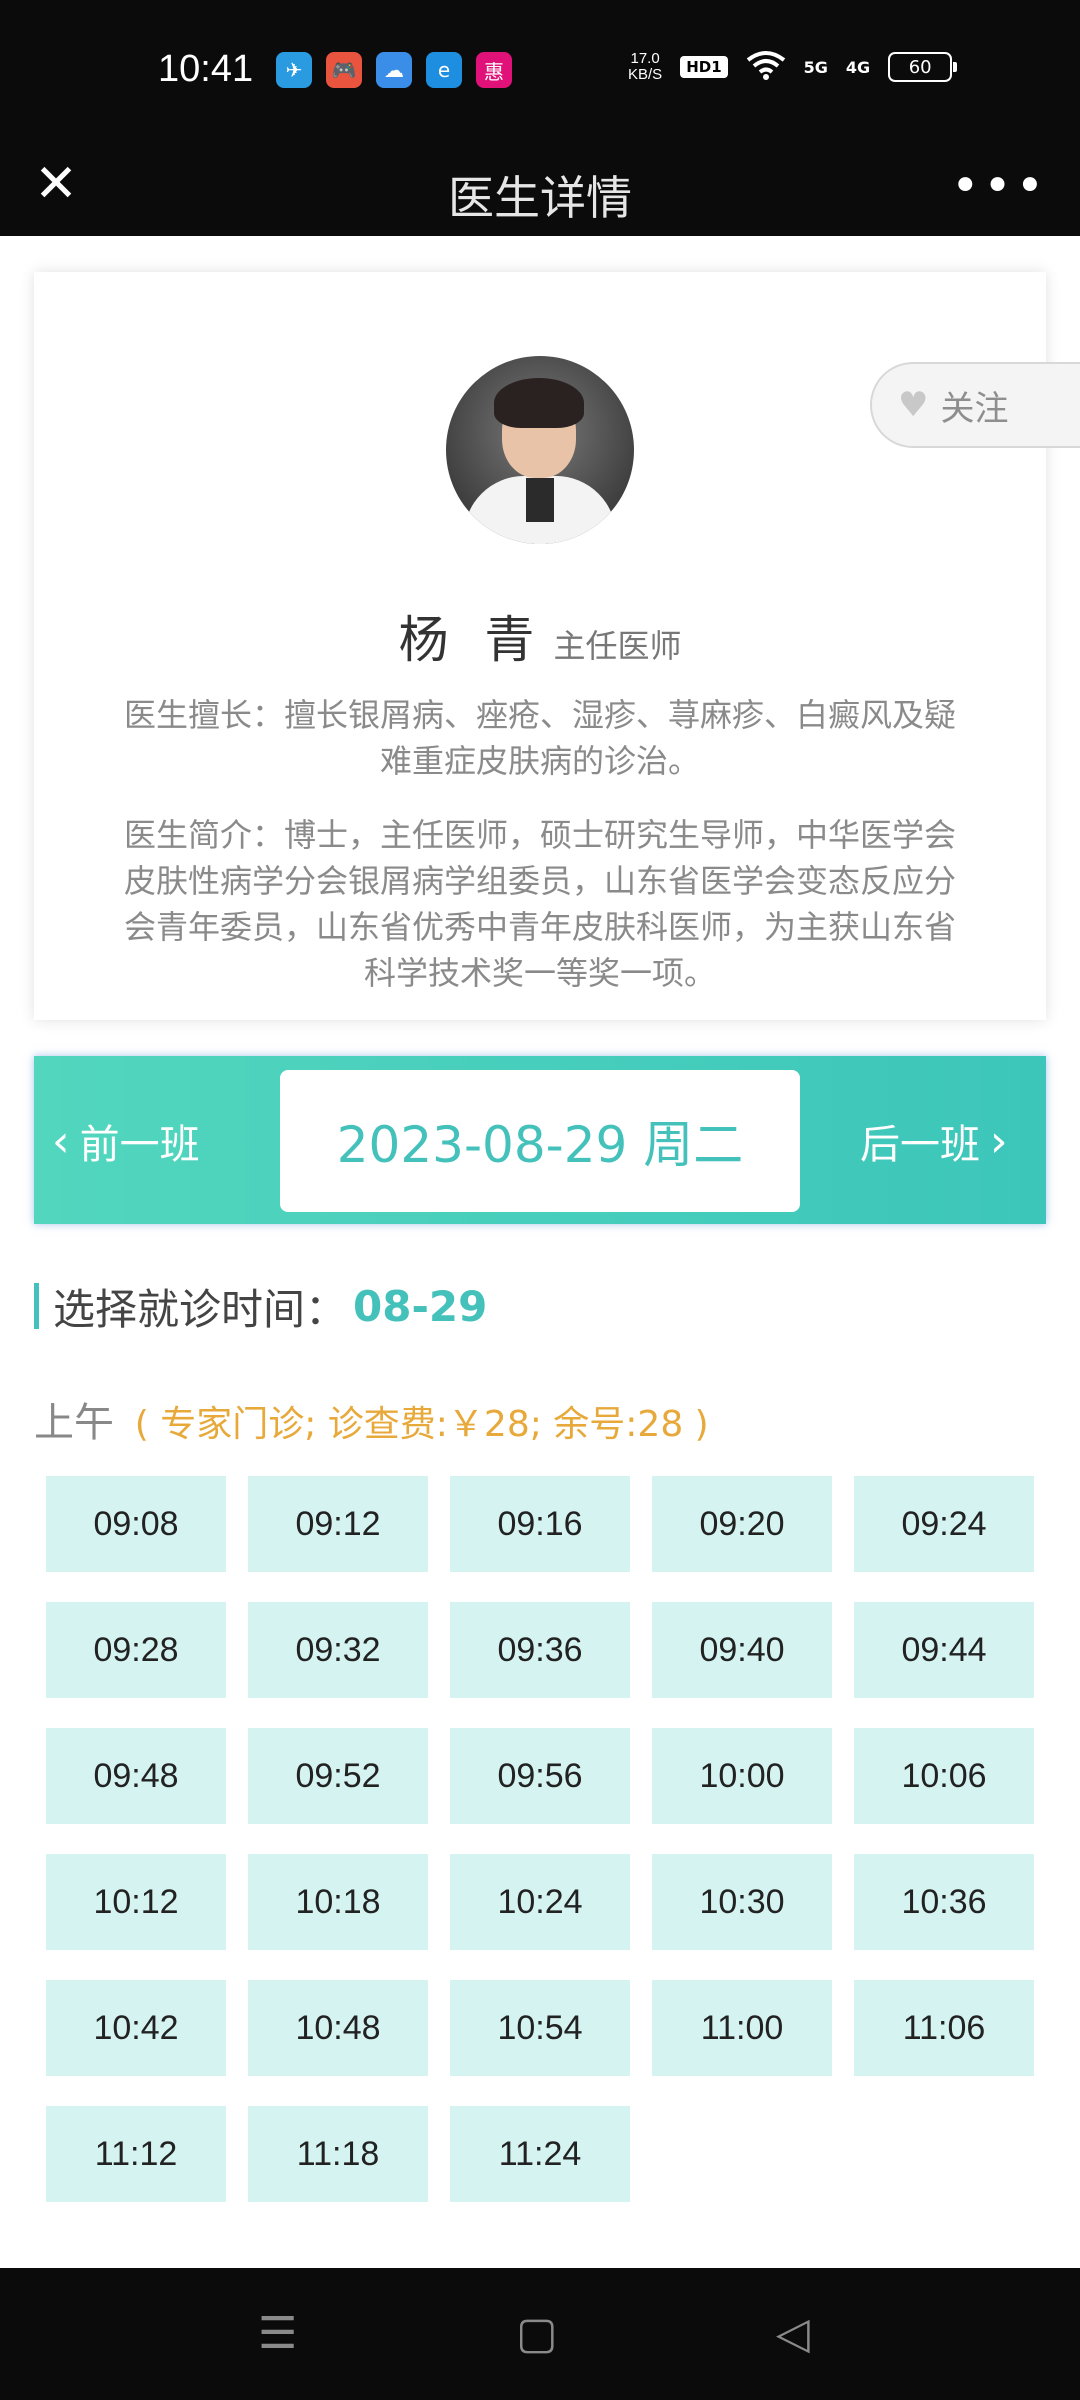  Describe the element at coordinates (540, 1650) in the screenshot. I see `time-slot-button: 09:36` at that location.